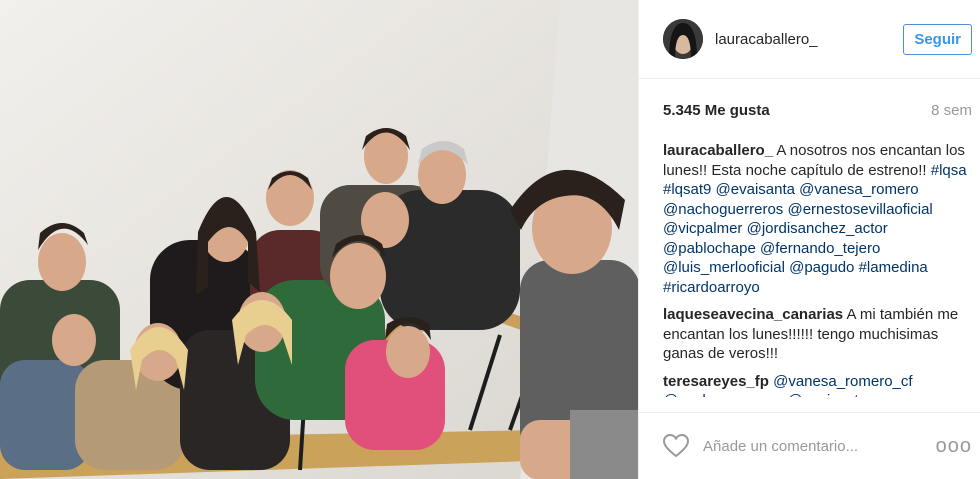 The height and width of the screenshot is (479, 980). I want to click on mention-link: @pablochape, so click(709, 248).